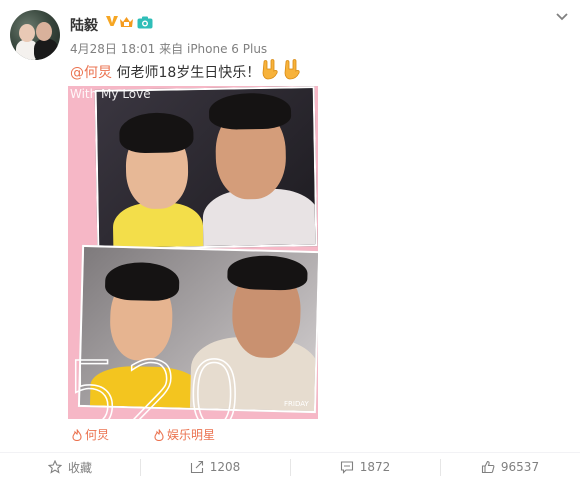 The width and height of the screenshot is (580, 481). Describe the element at coordinates (225, 467) in the screenshot. I see `repost-count: 1208` at that location.